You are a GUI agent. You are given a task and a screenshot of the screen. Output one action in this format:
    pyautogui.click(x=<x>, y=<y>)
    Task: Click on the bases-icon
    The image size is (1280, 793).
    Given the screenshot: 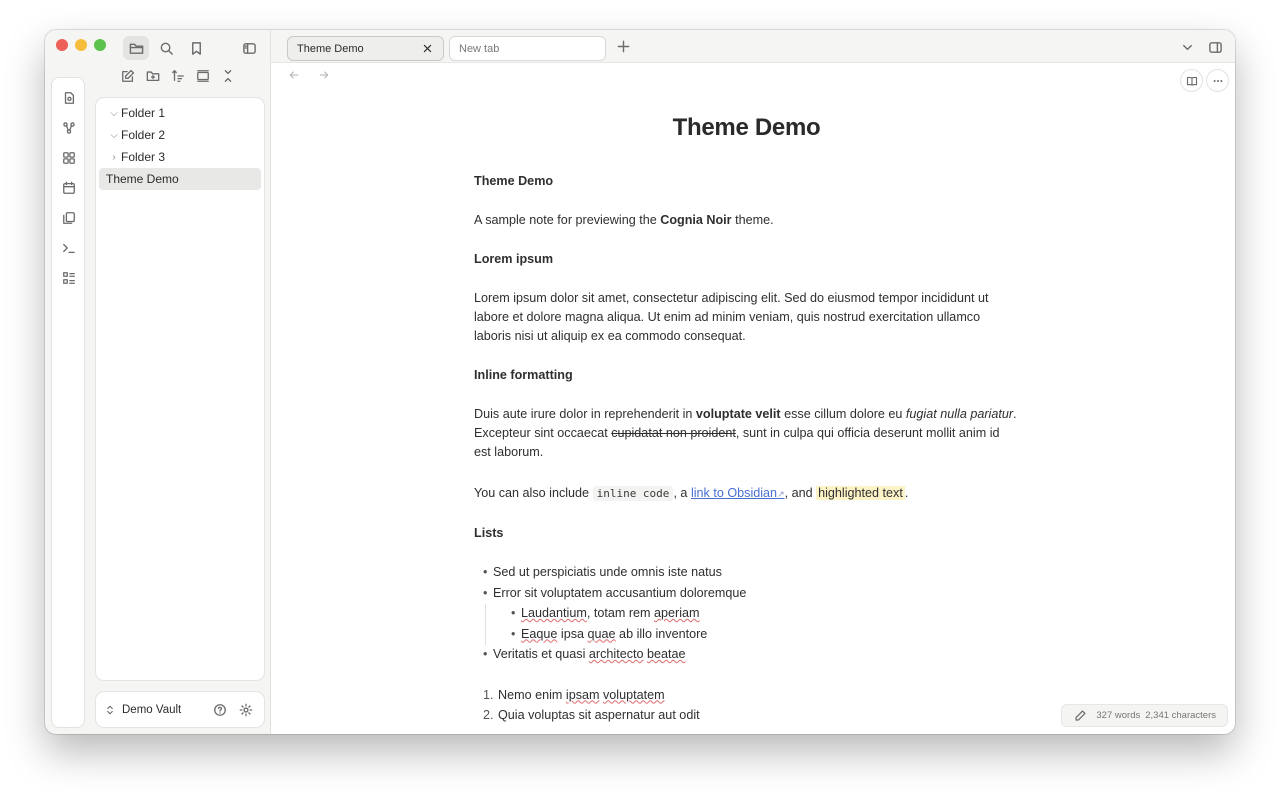 What is the action you would take?
    pyautogui.click(x=69, y=278)
    